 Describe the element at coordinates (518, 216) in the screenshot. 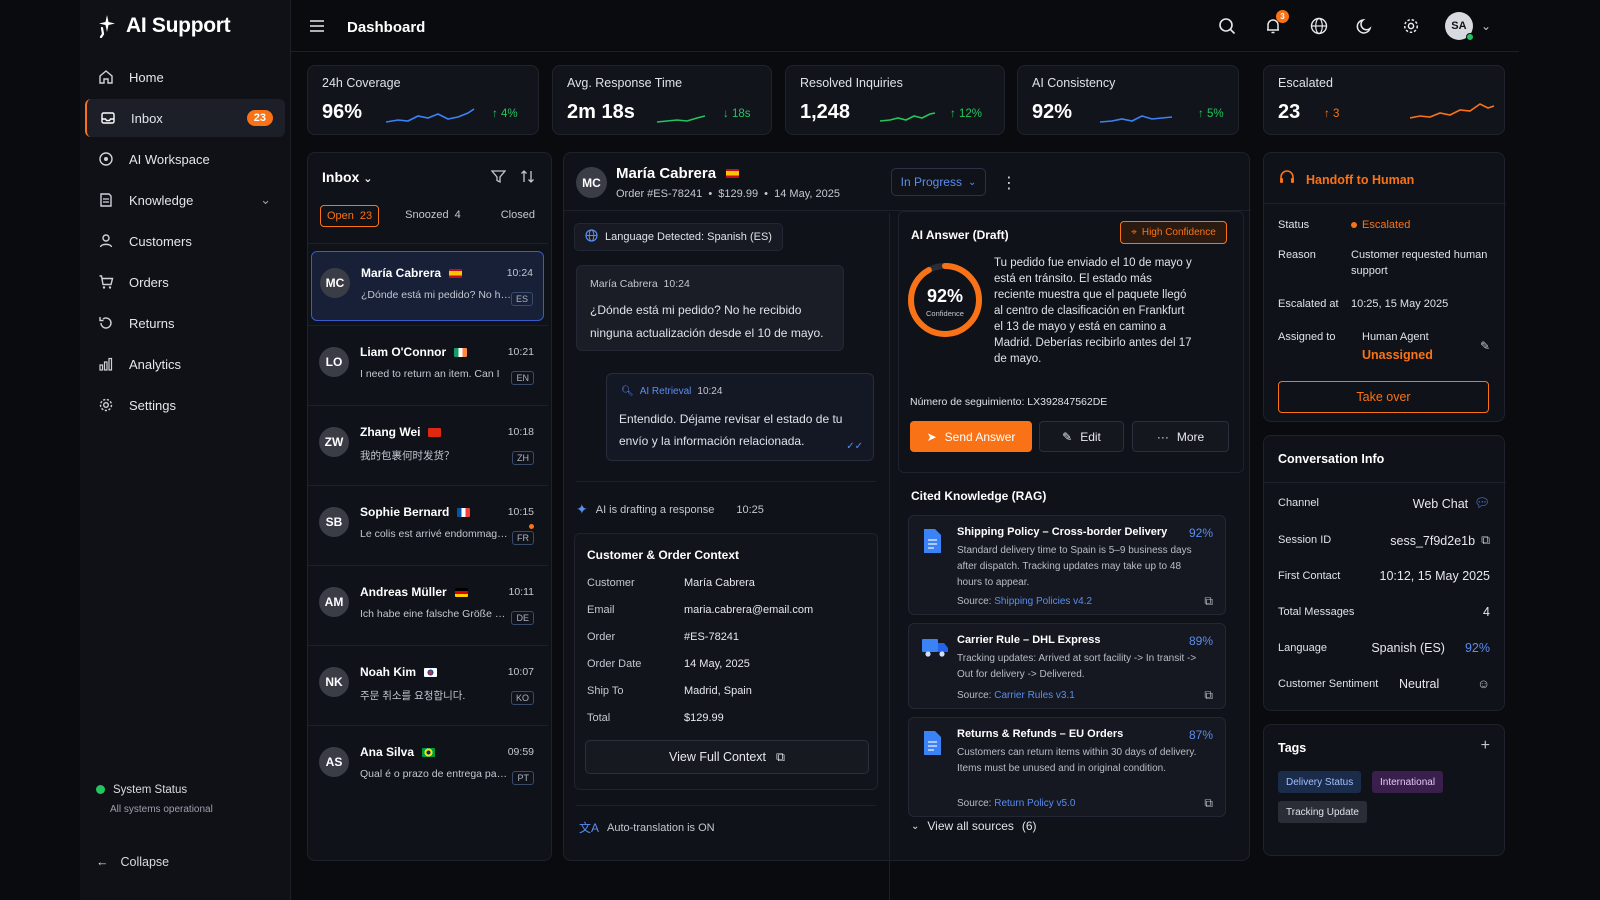

I see `tab-closed: Closed` at that location.